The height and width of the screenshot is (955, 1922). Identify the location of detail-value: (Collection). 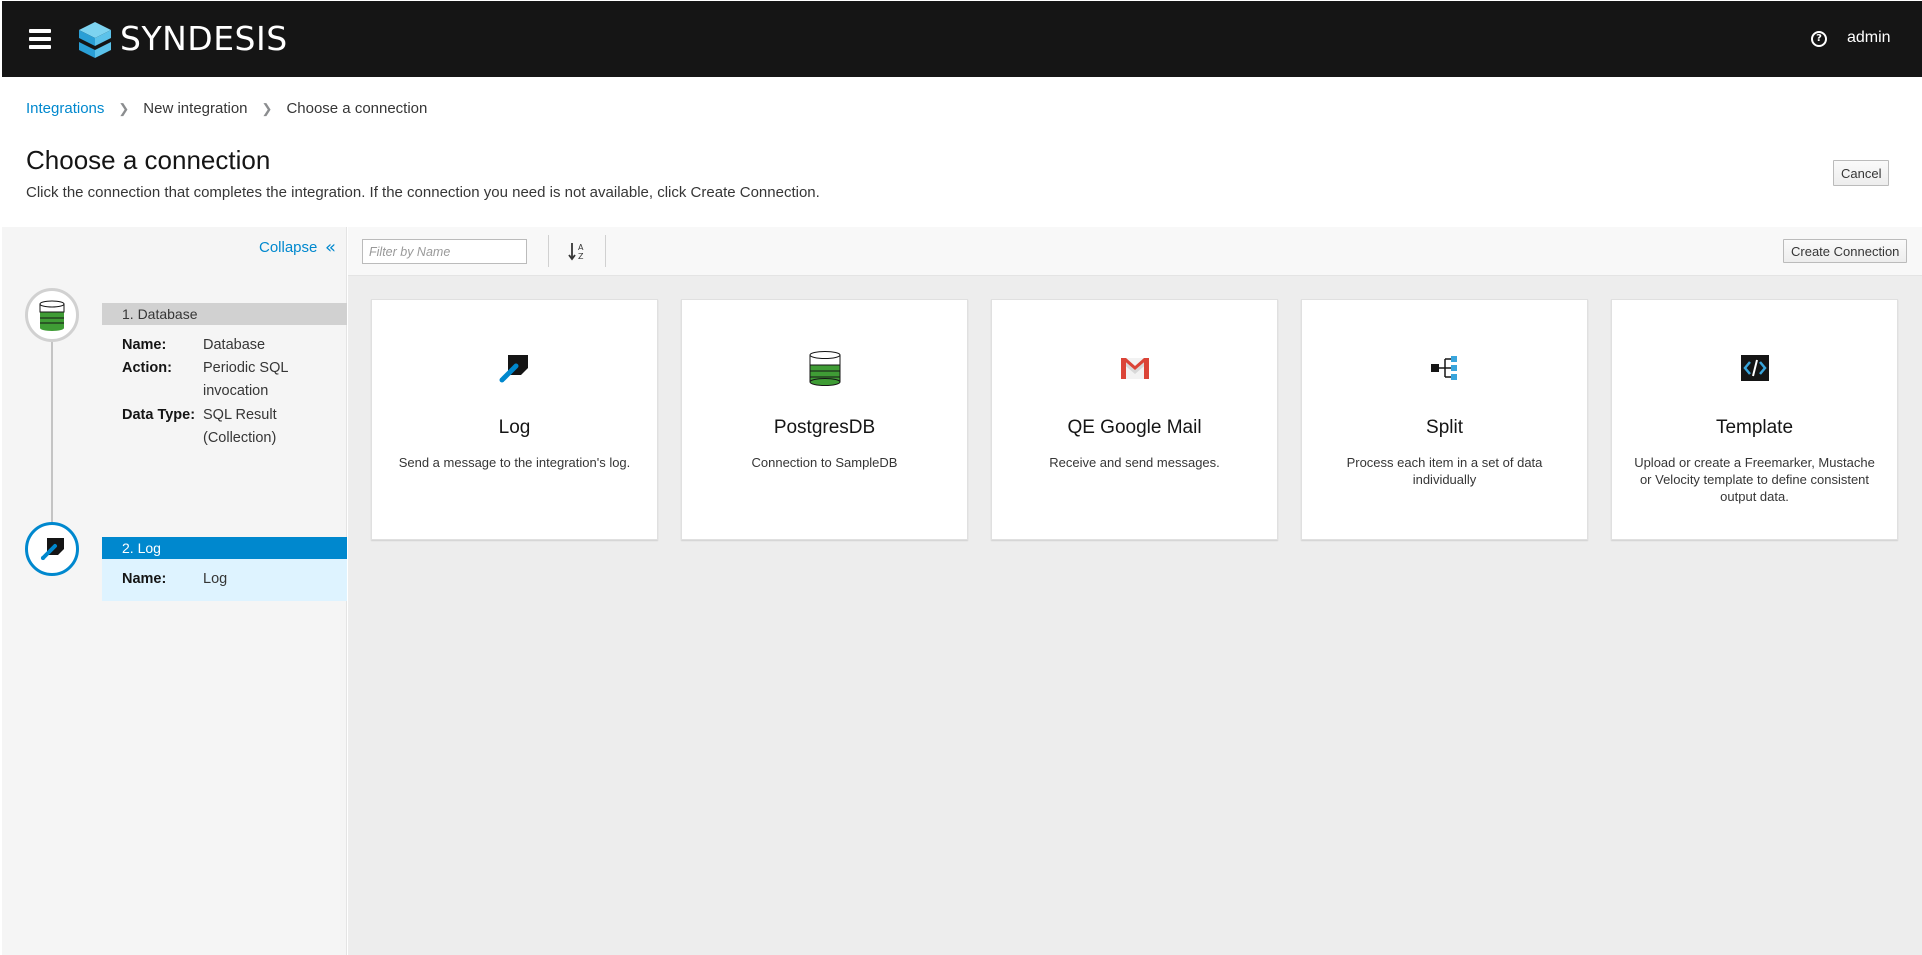
(240, 438).